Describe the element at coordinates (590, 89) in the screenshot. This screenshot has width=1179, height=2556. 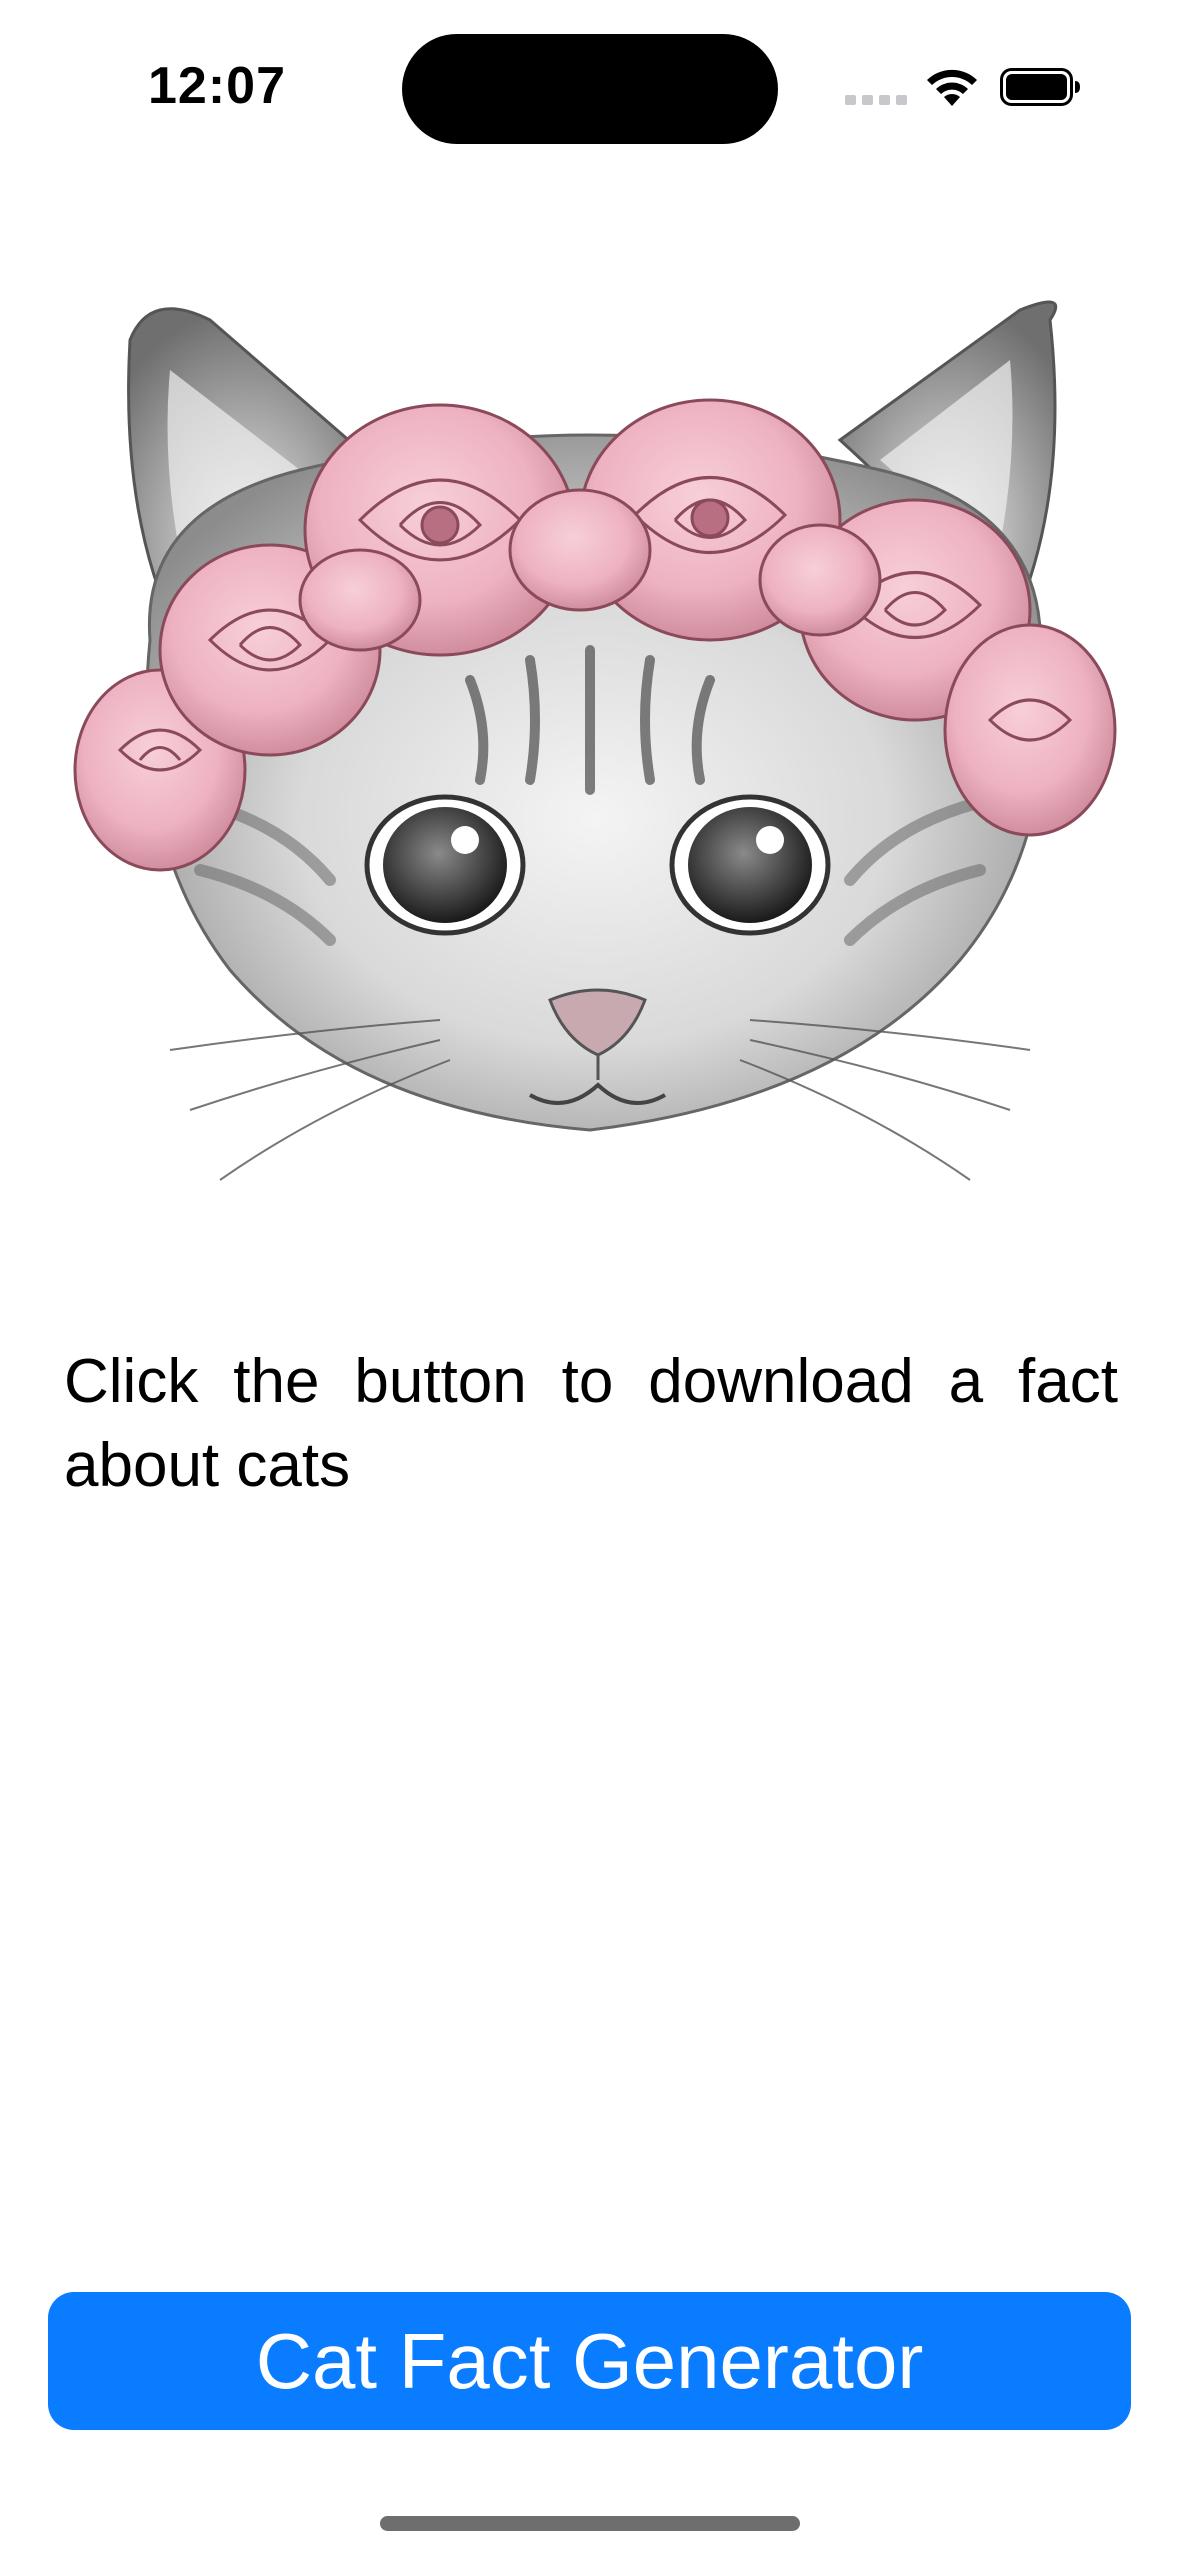
I see `dynamic-island` at that location.